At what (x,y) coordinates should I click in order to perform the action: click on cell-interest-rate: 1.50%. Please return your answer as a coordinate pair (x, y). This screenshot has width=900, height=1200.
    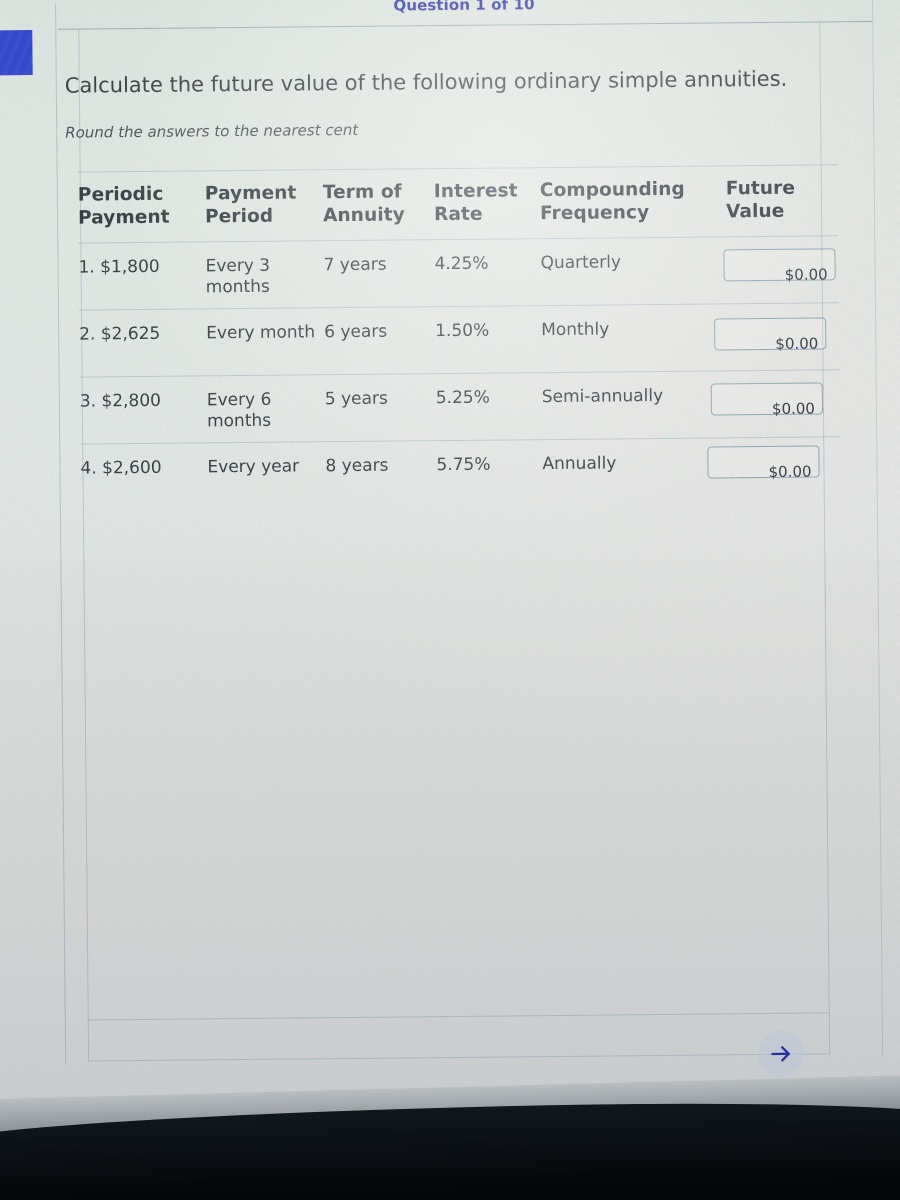
    Looking at the image, I should click on (462, 331).